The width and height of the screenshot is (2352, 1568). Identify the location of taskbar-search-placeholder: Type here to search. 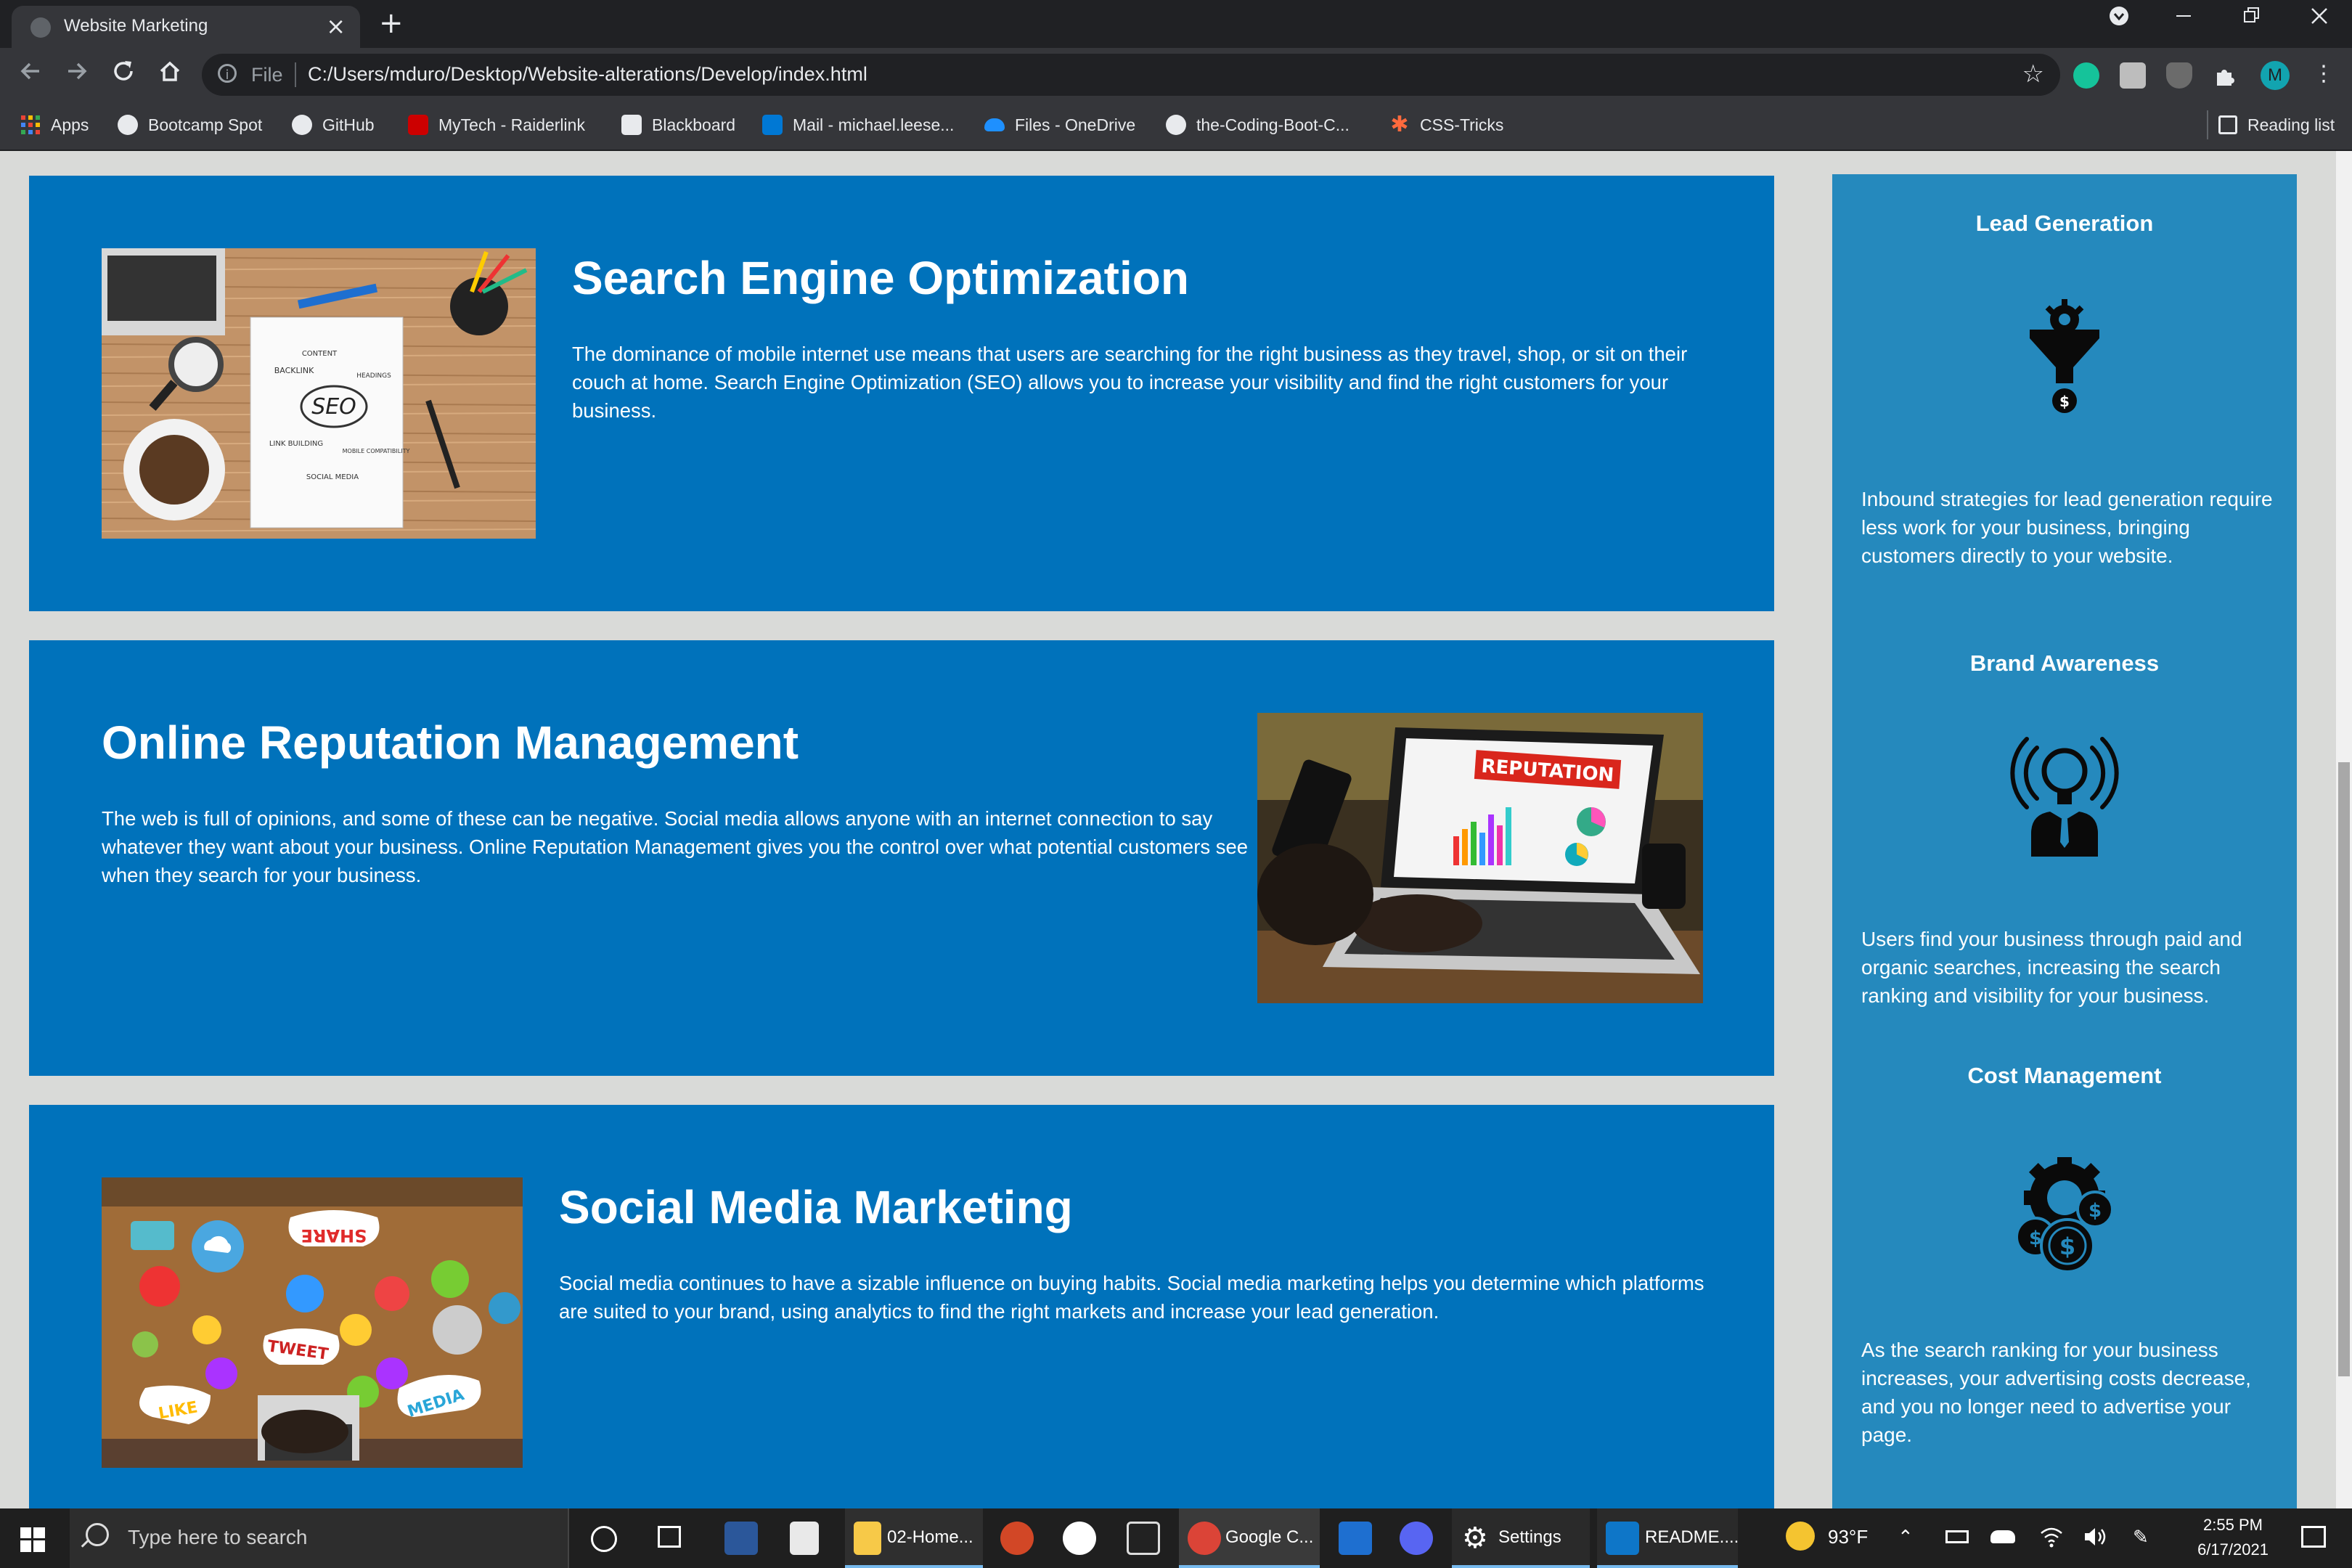
(218, 1537).